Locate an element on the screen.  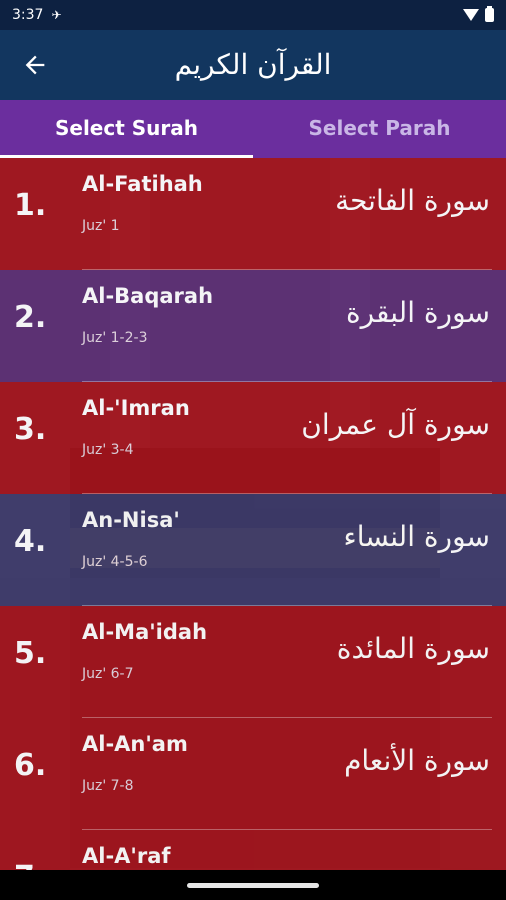
surah-number: 1. is located at coordinates (30, 205).